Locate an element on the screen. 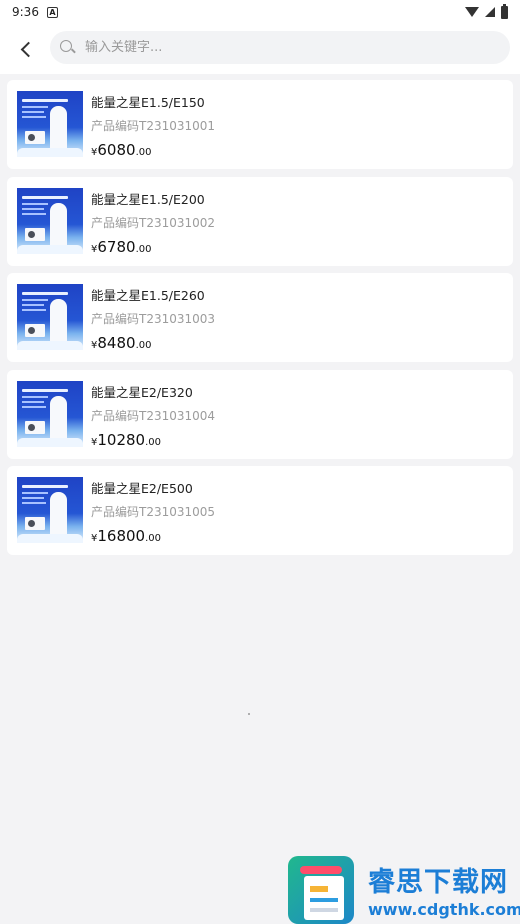  product-card: 能量之星E2/E500 产品编码T231031005 ¥16800.00 is located at coordinates (260, 510).